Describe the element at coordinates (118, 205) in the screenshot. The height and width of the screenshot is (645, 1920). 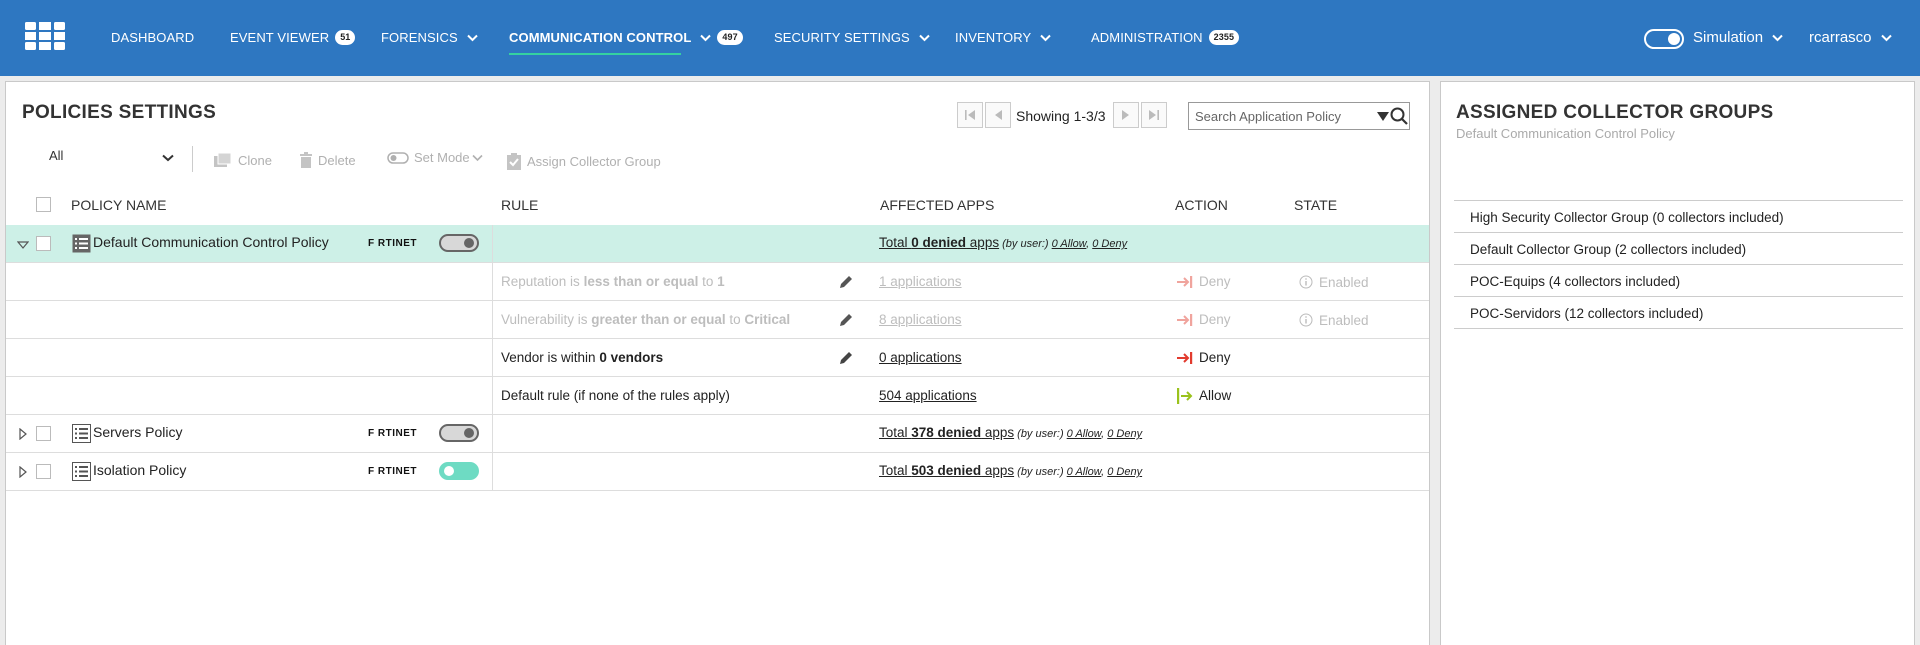
I see `col-header-policy-name: POLICY NAME` at that location.